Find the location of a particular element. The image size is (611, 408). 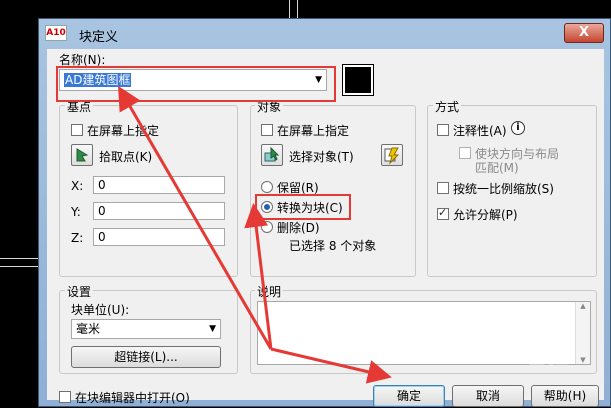

select-objects-button is located at coordinates (272, 155).